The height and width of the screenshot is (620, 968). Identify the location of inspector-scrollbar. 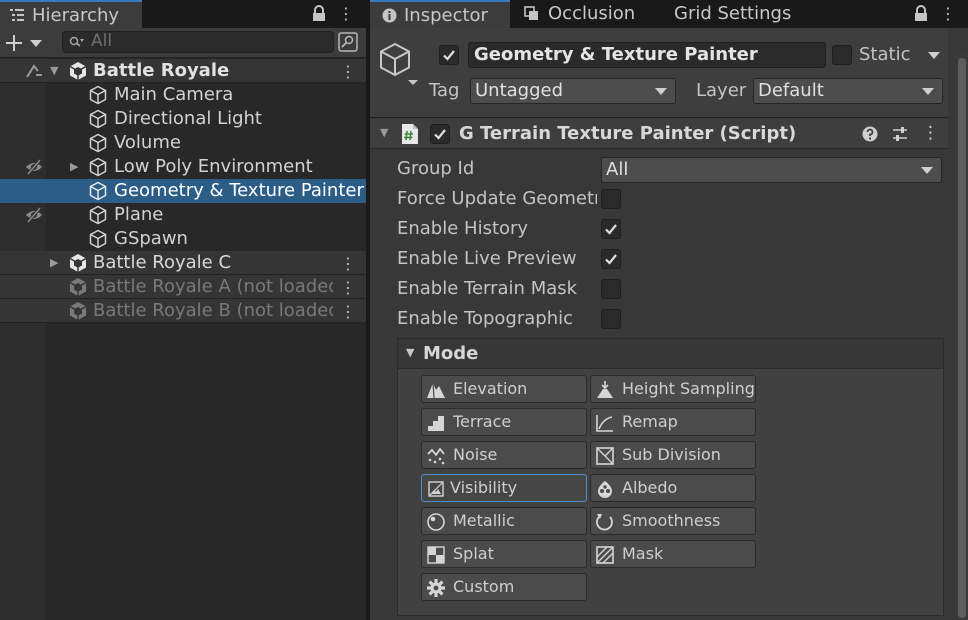
(962, 336).